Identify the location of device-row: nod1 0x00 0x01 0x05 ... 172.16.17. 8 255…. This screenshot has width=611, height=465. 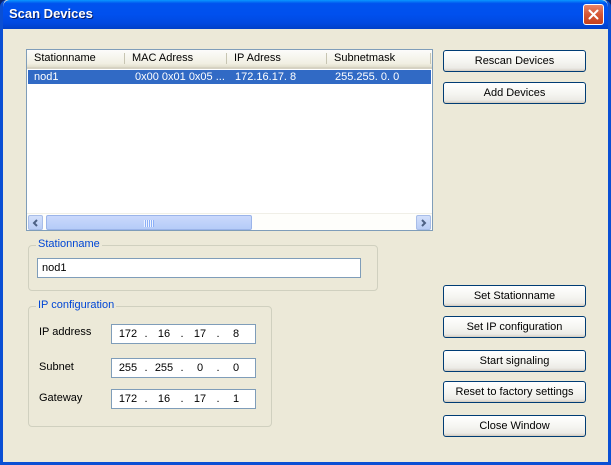
(229, 77).